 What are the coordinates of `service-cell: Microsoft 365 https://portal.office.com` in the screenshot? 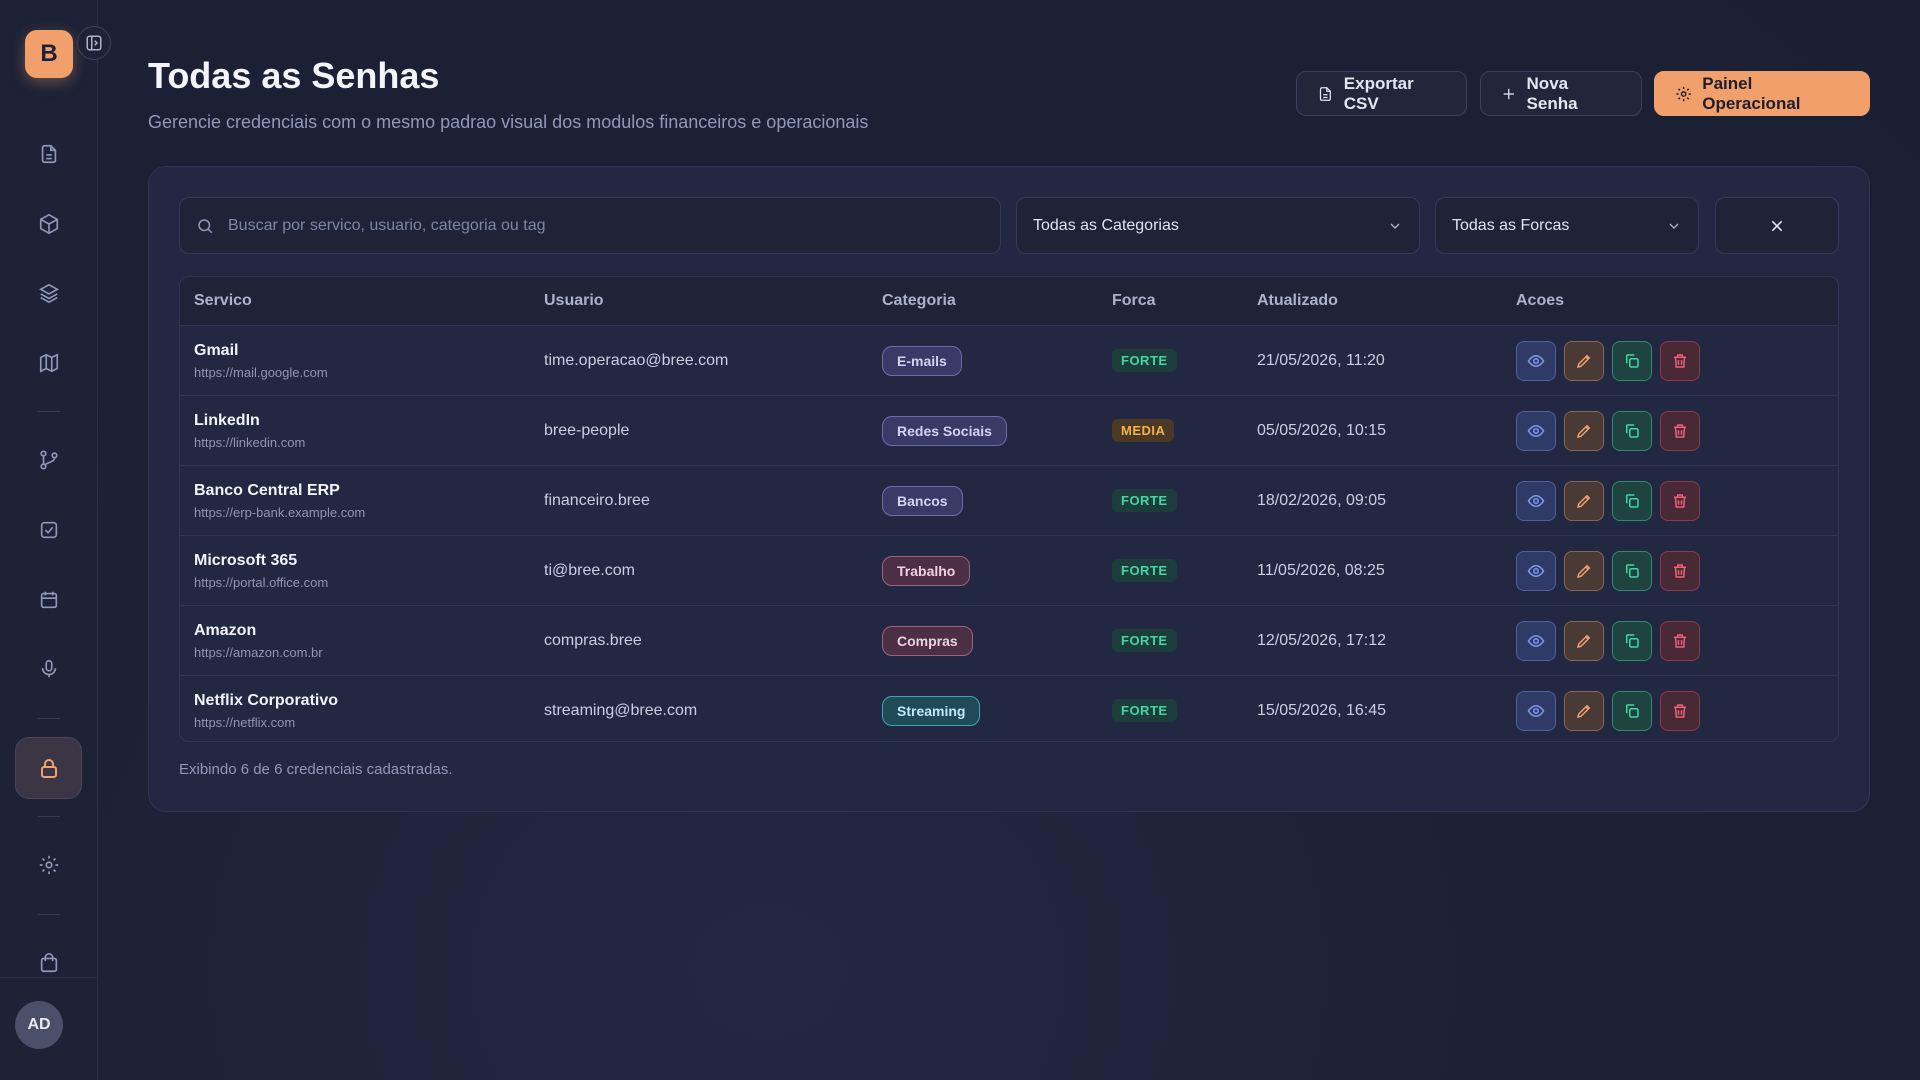 It's located at (355, 571).